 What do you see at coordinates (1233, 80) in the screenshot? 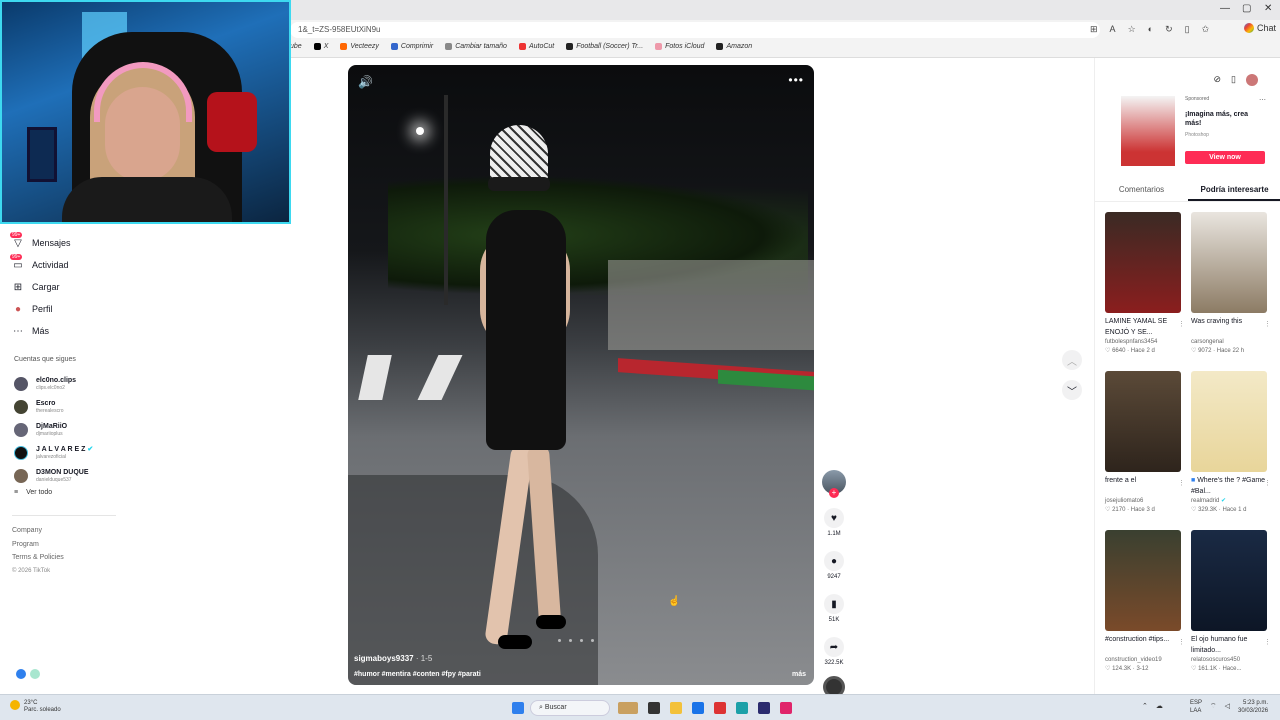
I see `device-icon: ▯` at bounding box center [1233, 80].